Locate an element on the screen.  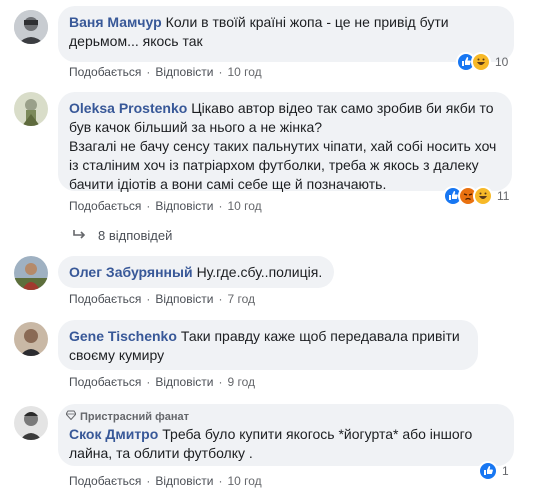
comment-bubble: Олег Забурянный Ну.где.сбу..полиція. is located at coordinates (196, 272).